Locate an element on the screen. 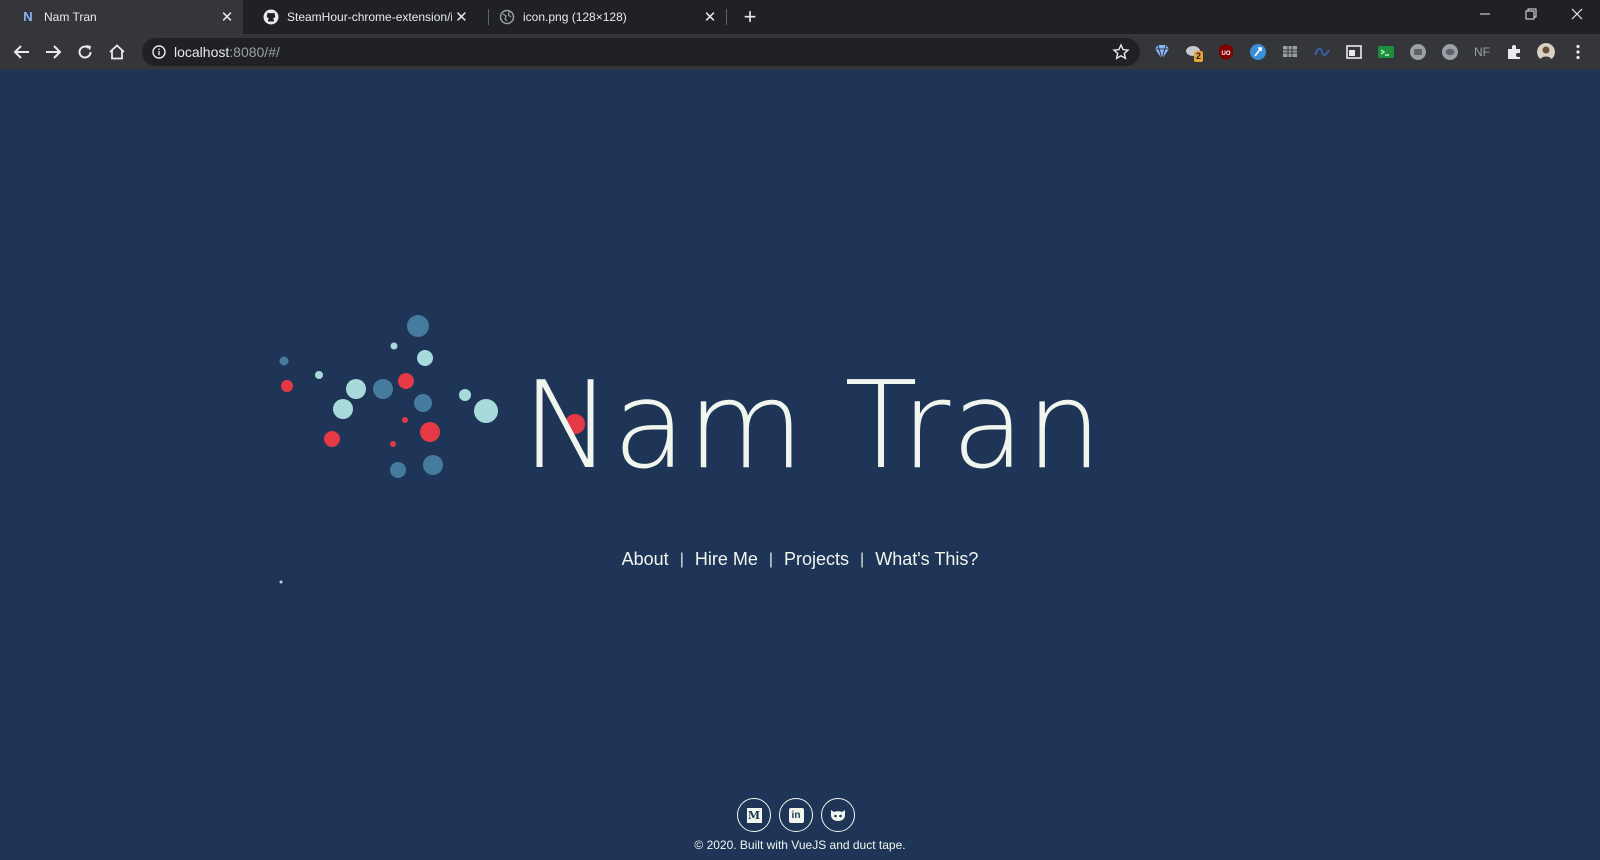  back-icon is located at coordinates (22, 52).